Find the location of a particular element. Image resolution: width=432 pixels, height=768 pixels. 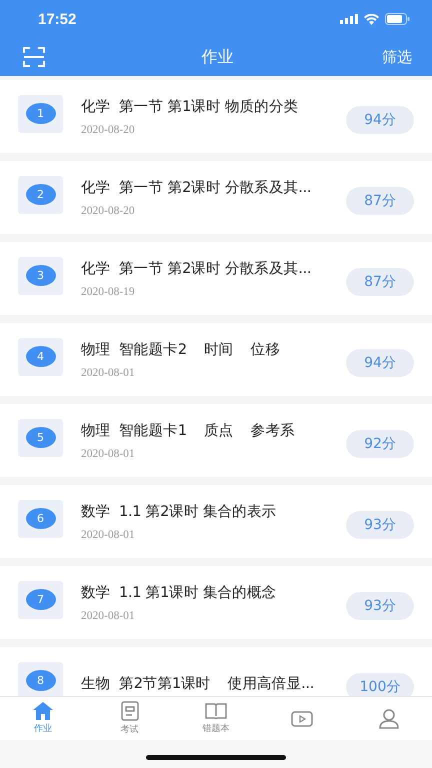

tab-label: 错题本 is located at coordinates (216, 728).